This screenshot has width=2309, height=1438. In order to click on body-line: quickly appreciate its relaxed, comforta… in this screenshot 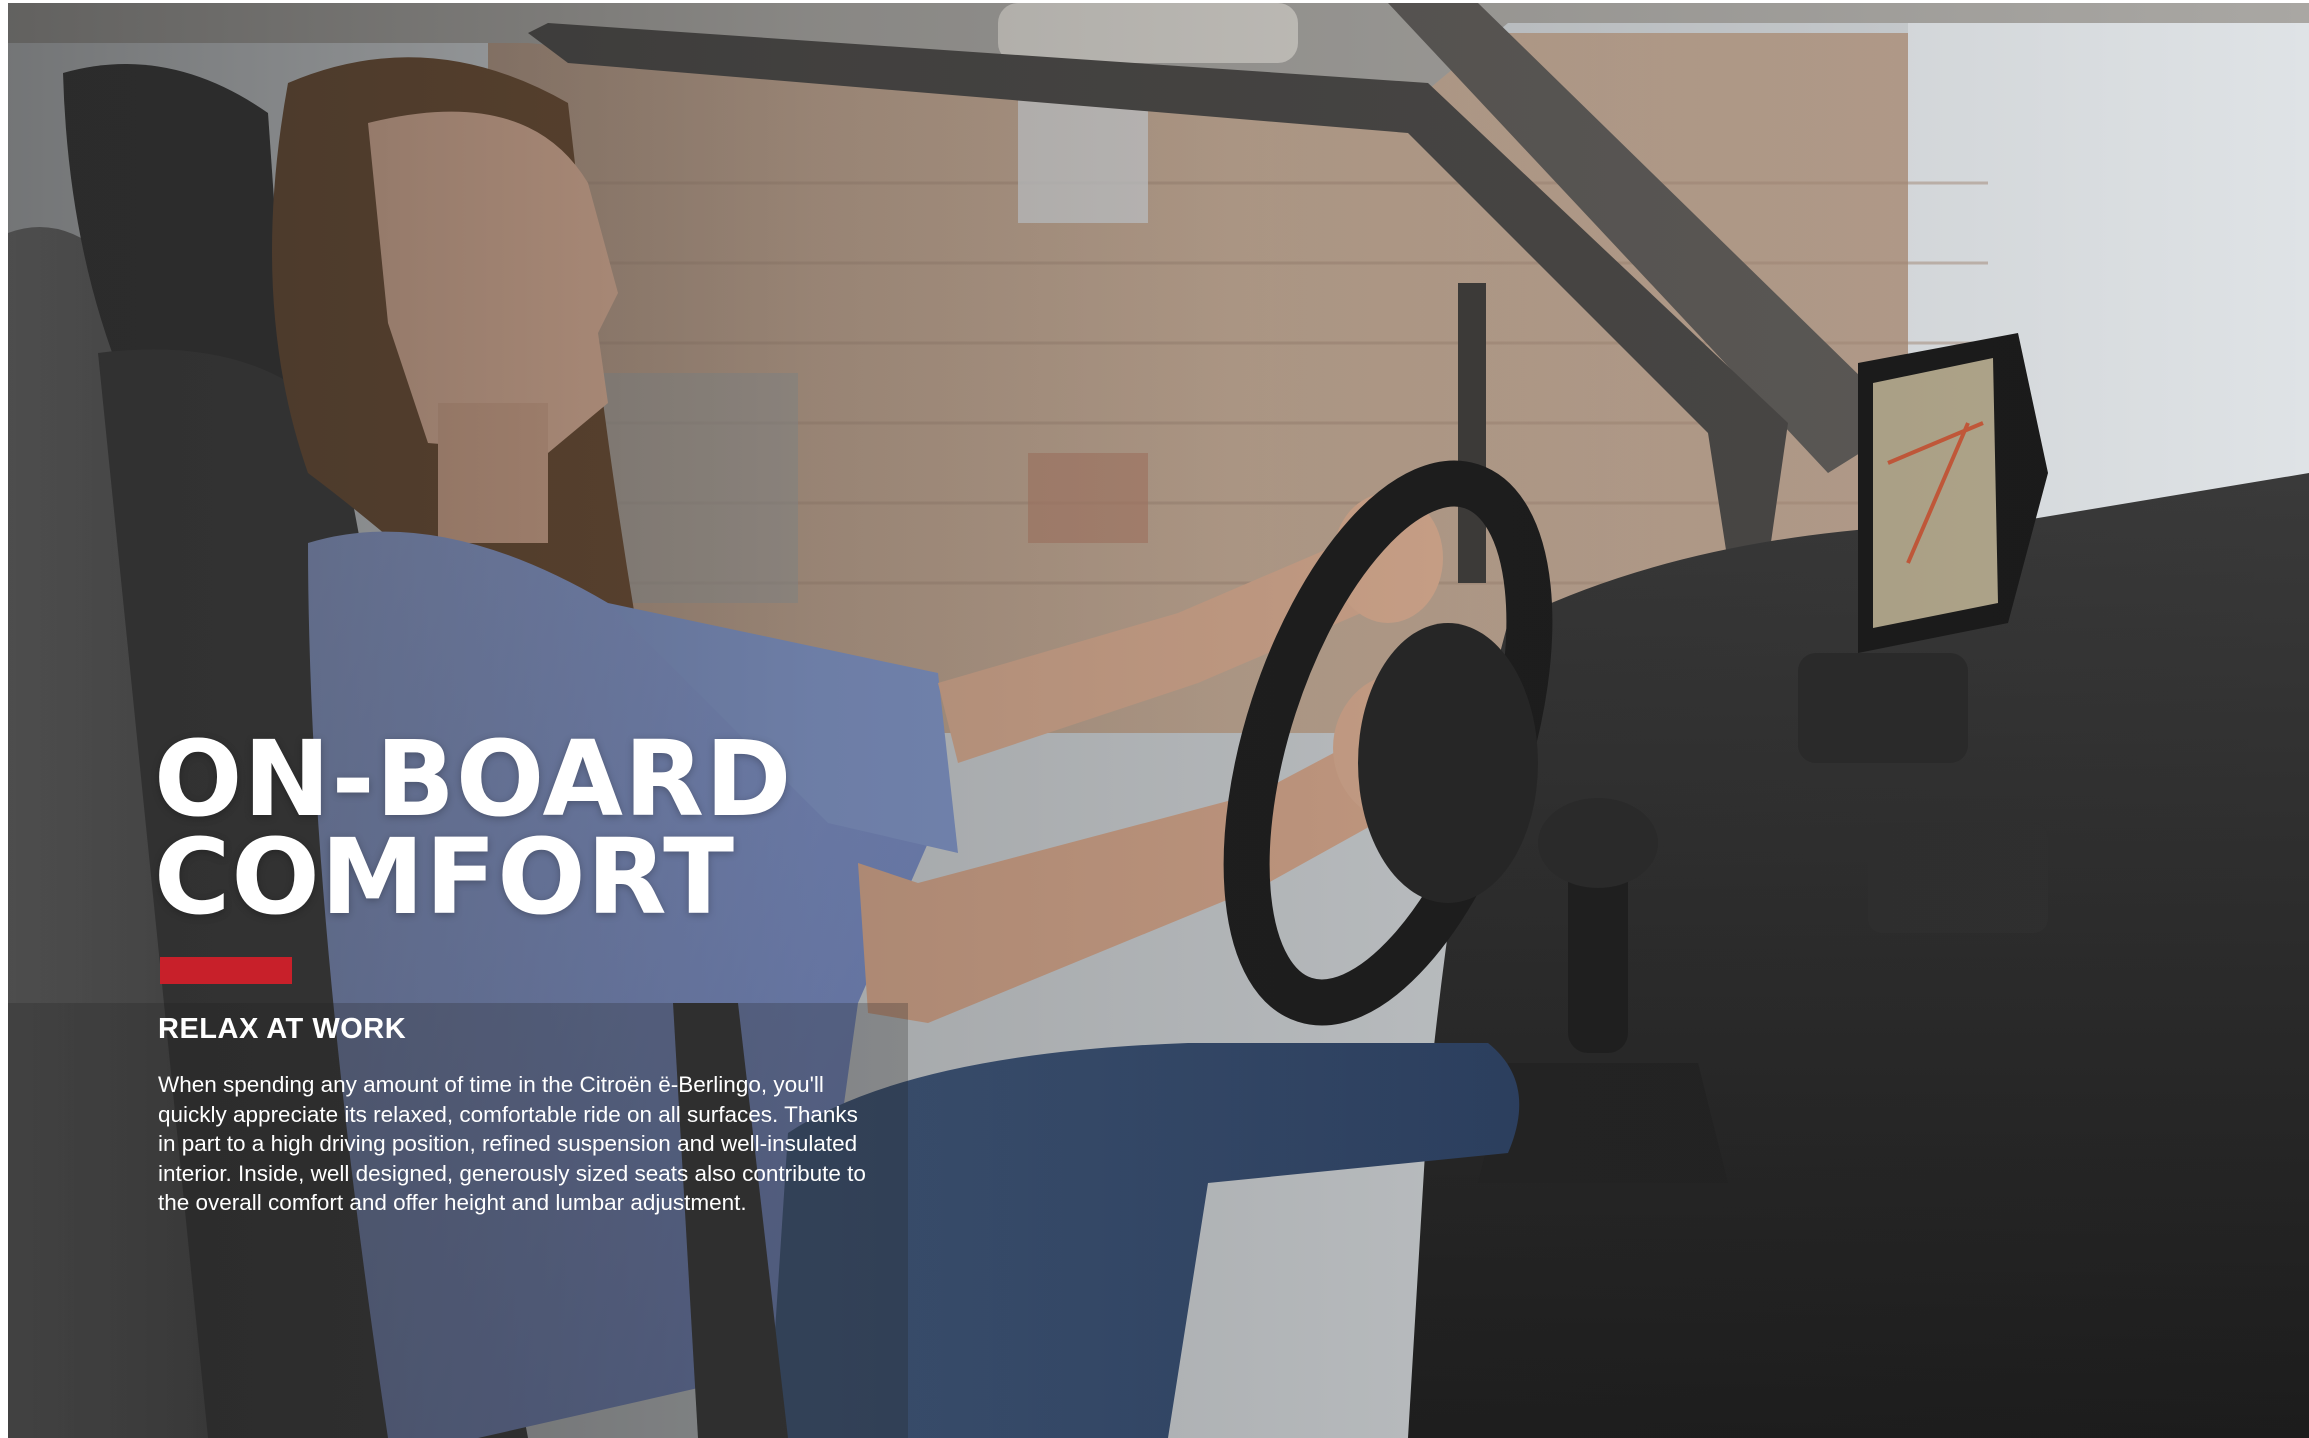, I will do `click(508, 1114)`.